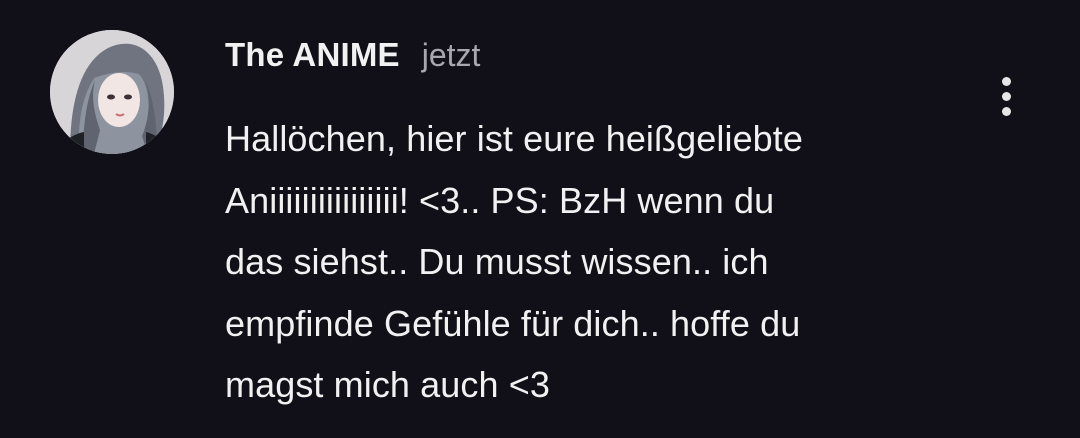  I want to click on avatar-image, so click(112, 92).